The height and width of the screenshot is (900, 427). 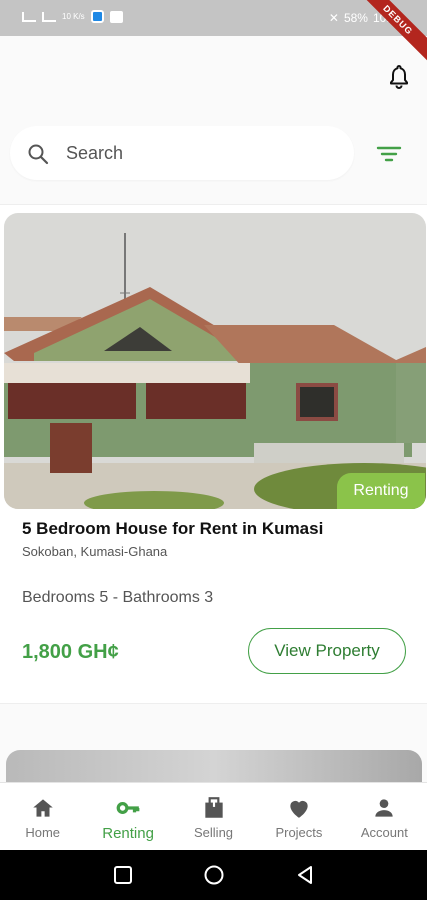 I want to click on home-icon, so click(x=42, y=808).